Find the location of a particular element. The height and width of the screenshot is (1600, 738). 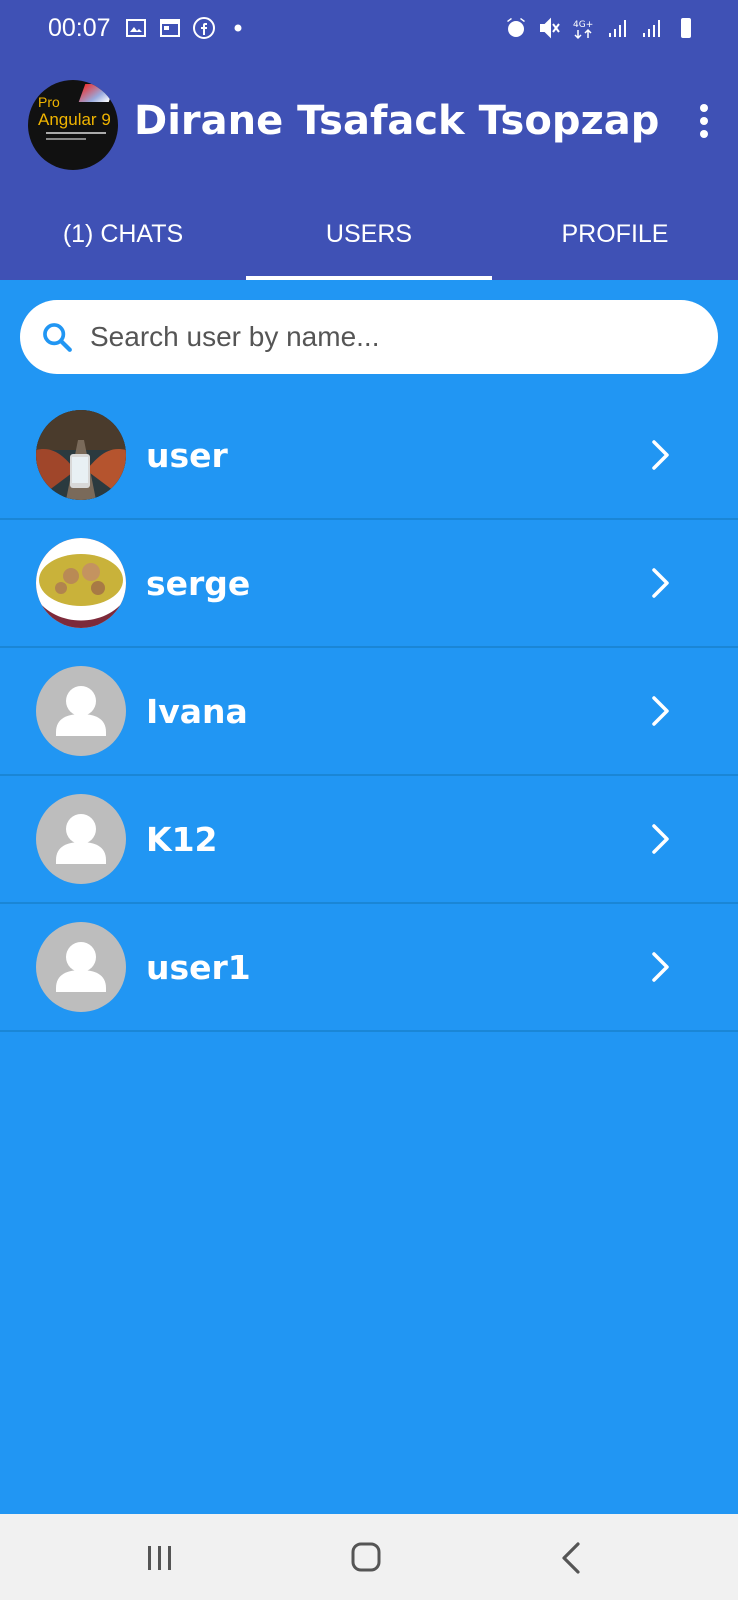

dot-icon is located at coordinates (238, 28).